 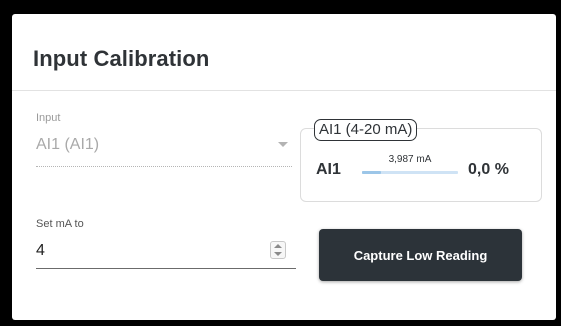 I want to click on channel-name: AI1, so click(x=328, y=169).